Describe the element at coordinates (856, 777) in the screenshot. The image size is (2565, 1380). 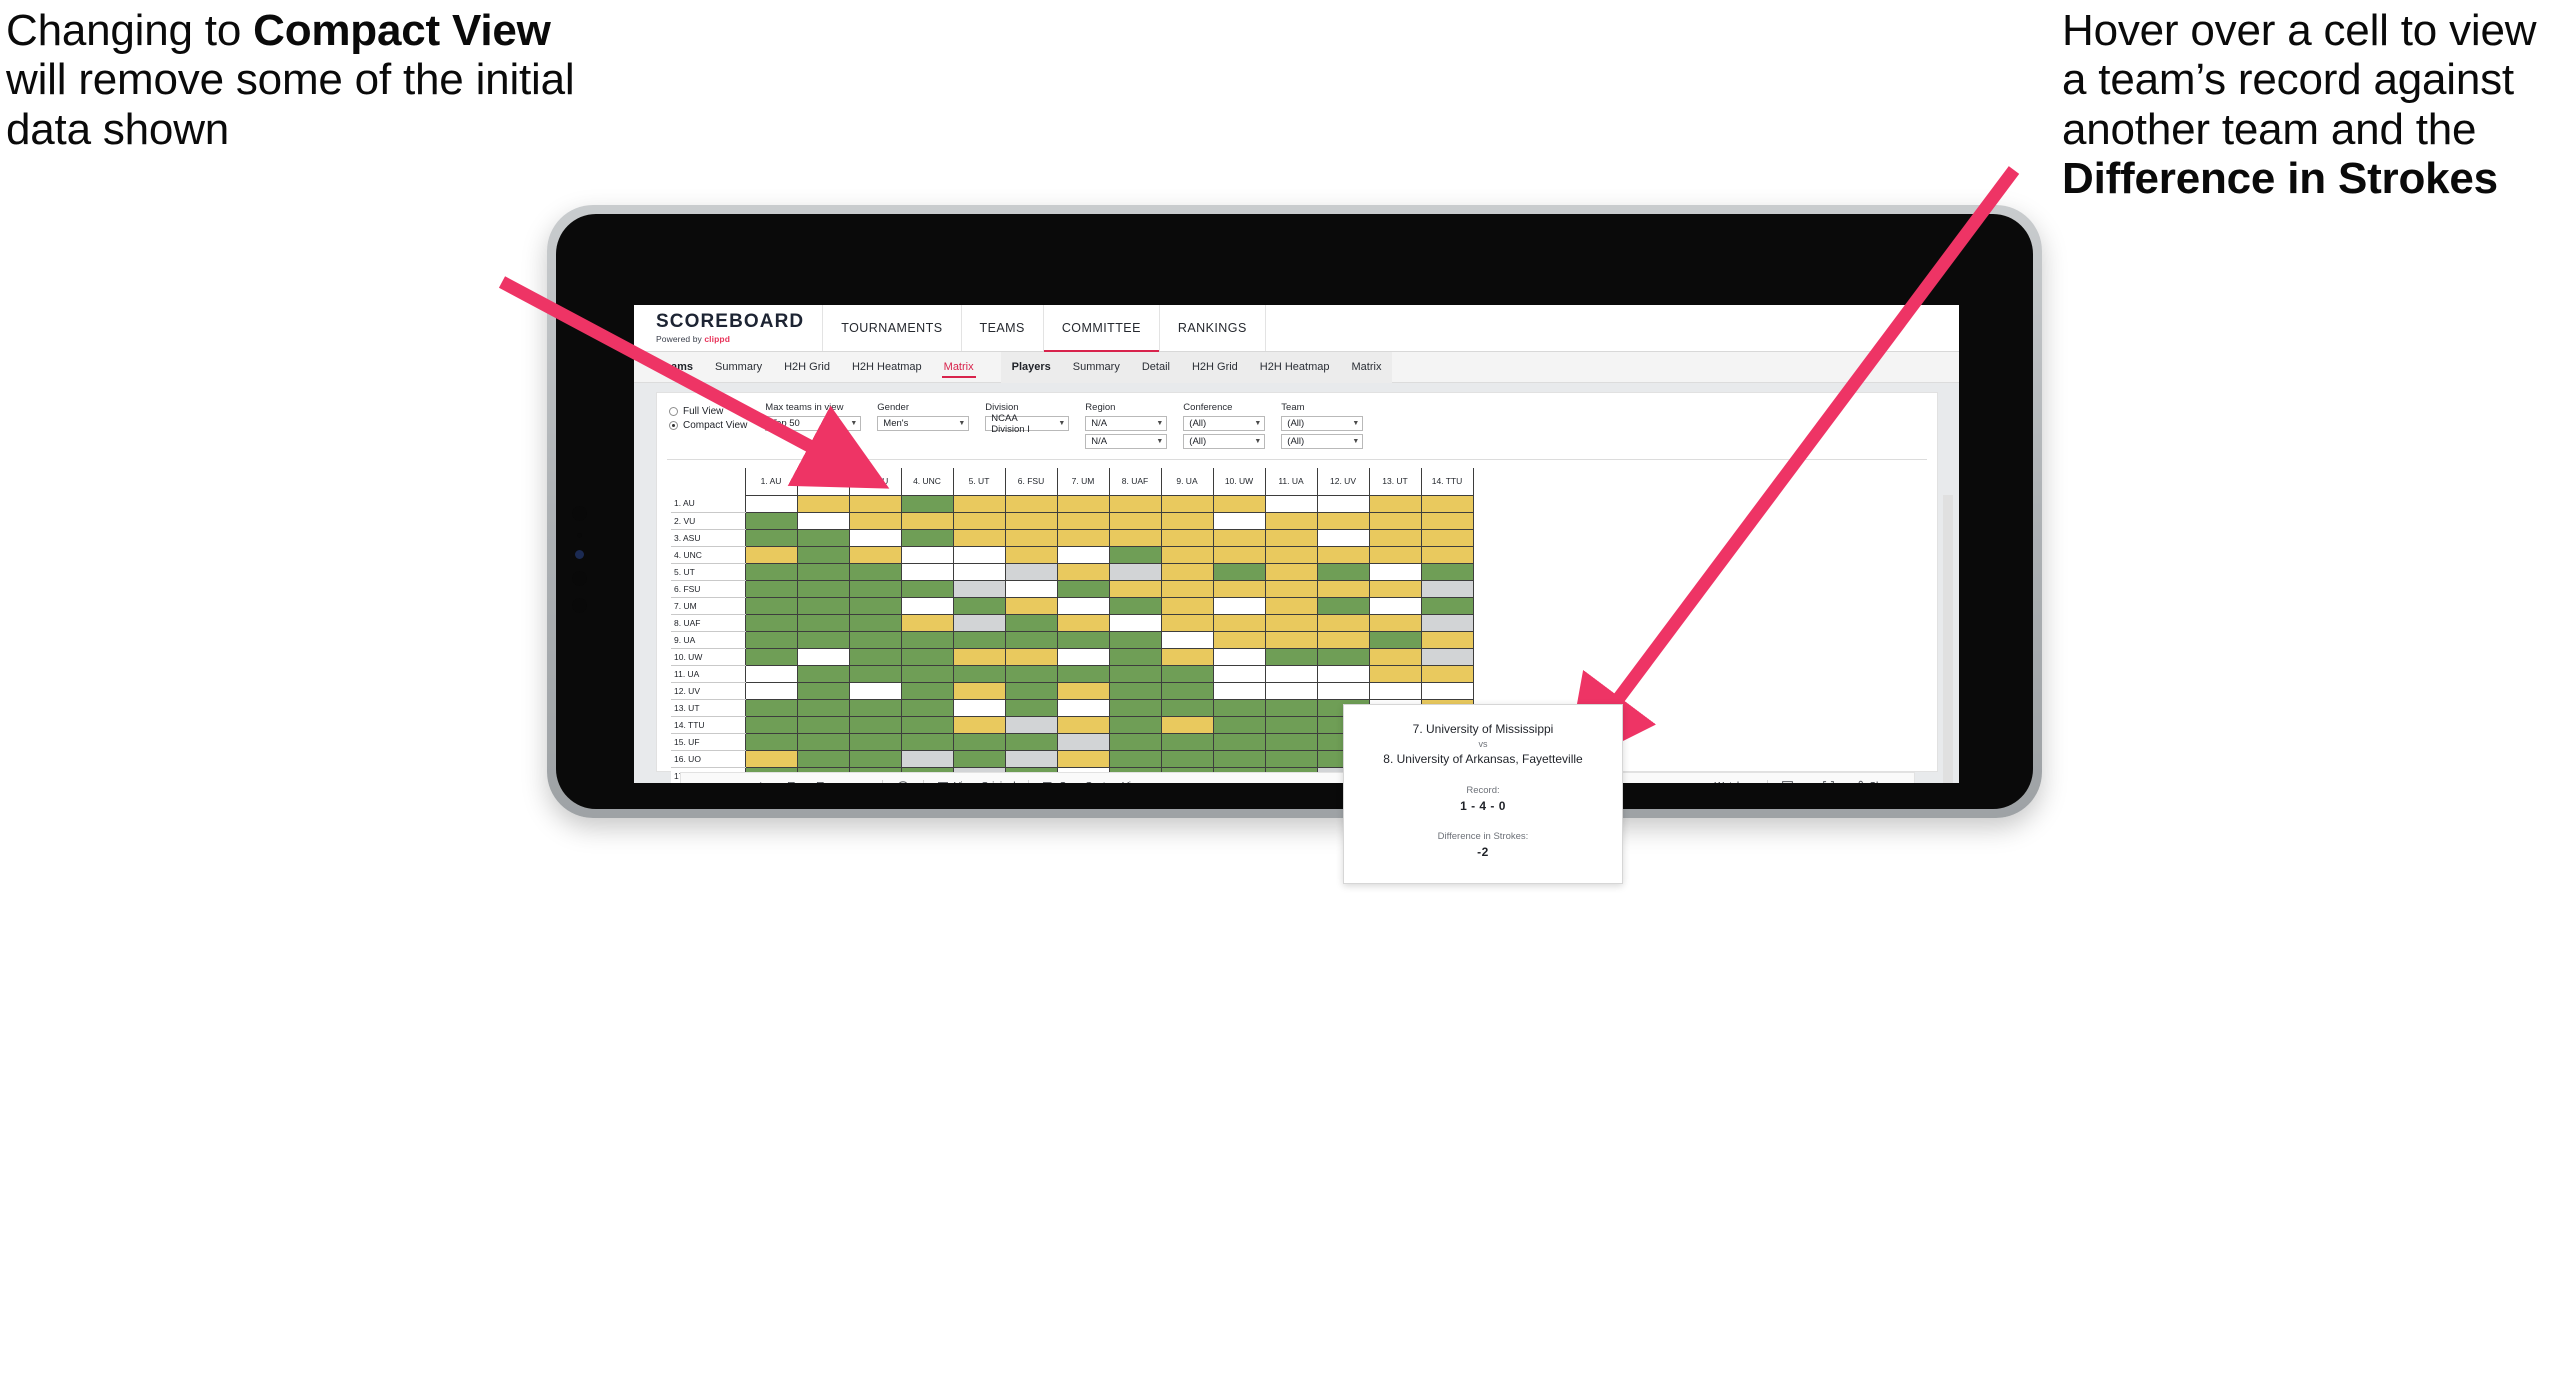
I see `revert-dropdown-button: ▼` at that location.